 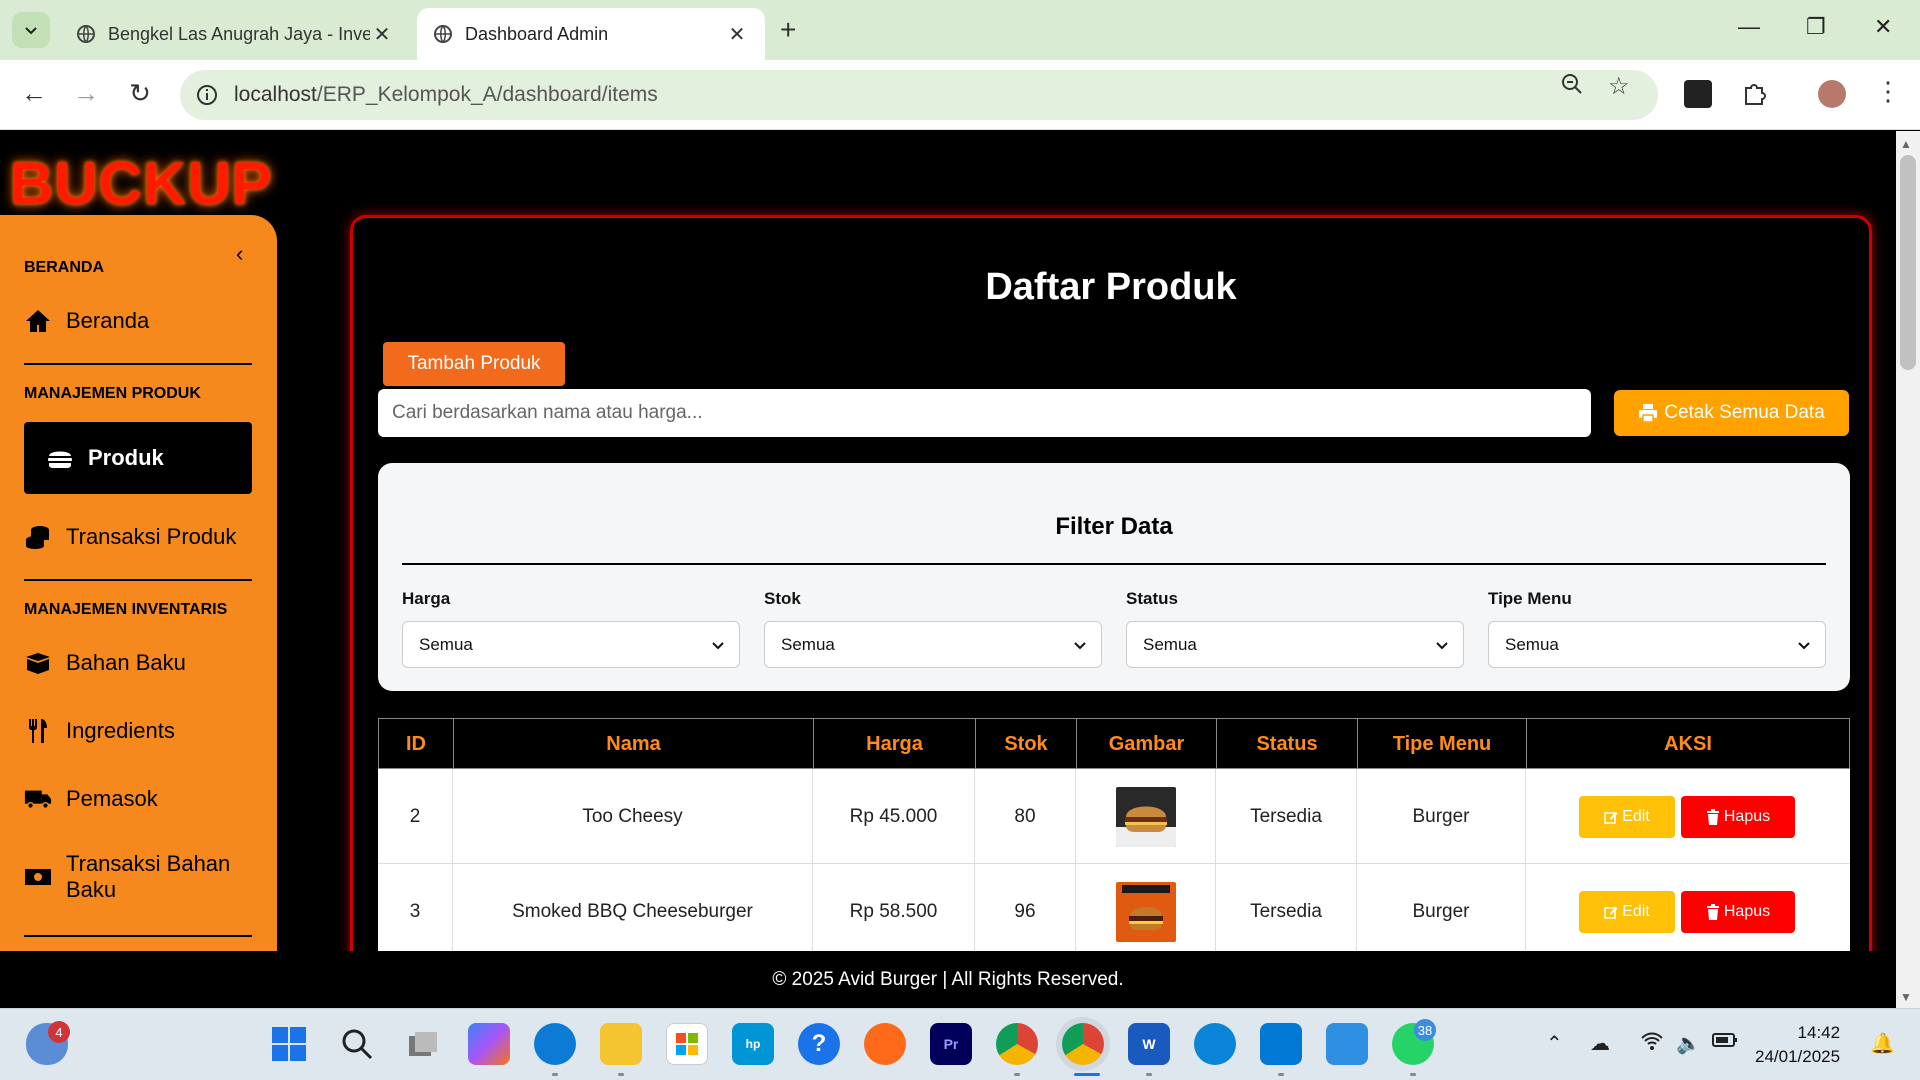 What do you see at coordinates (687, 1044) in the screenshot?
I see `microsoft-store-icon` at bounding box center [687, 1044].